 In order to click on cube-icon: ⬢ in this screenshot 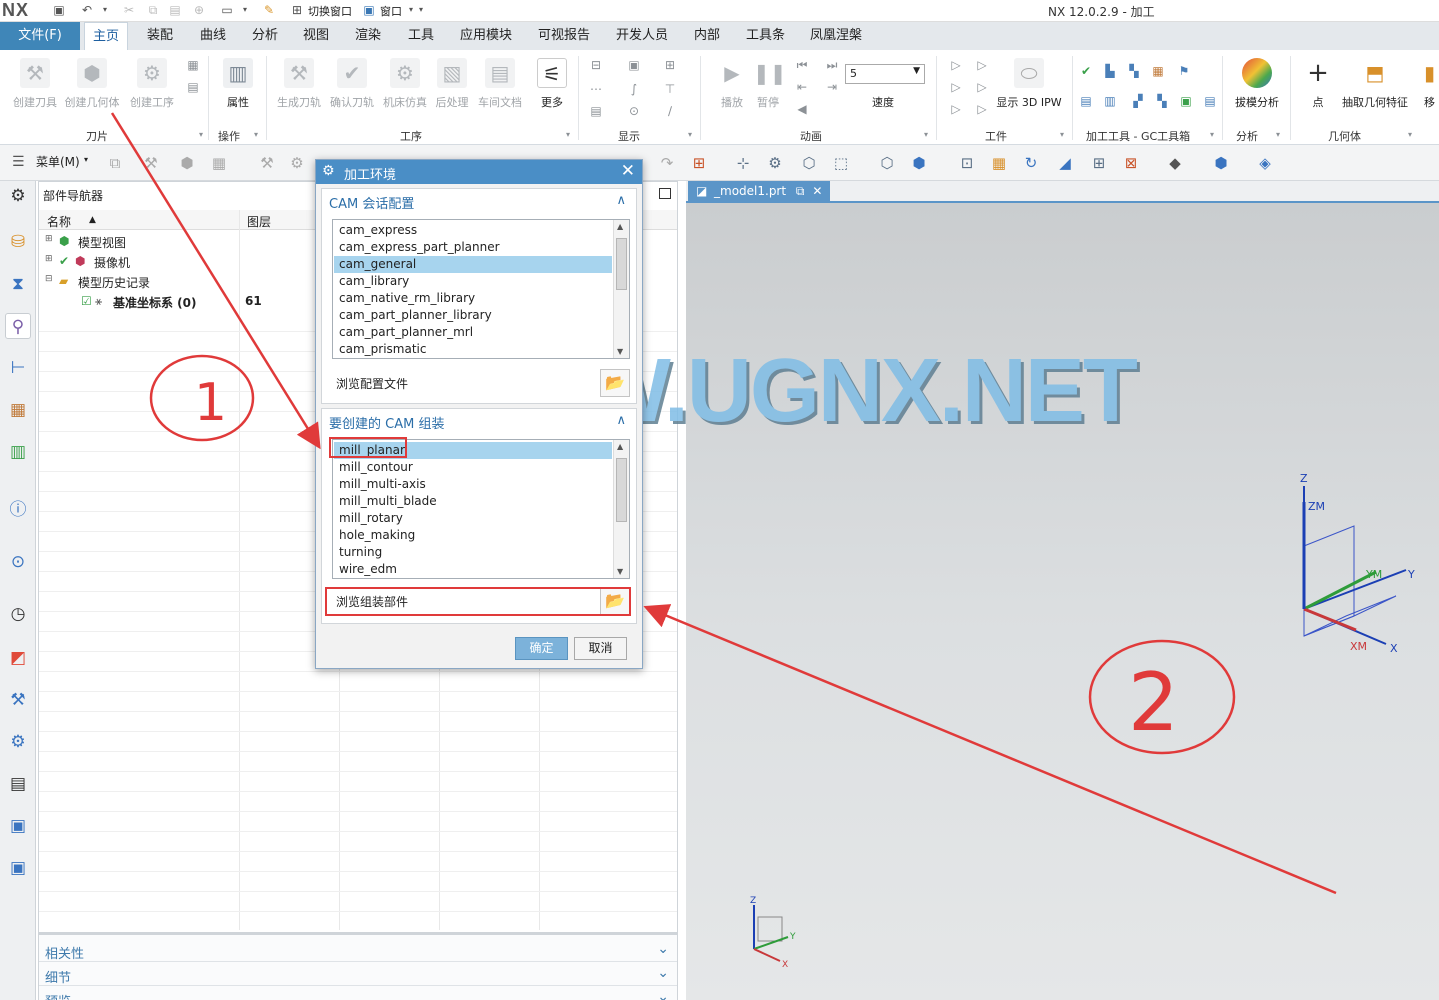, I will do `click(919, 163)`.